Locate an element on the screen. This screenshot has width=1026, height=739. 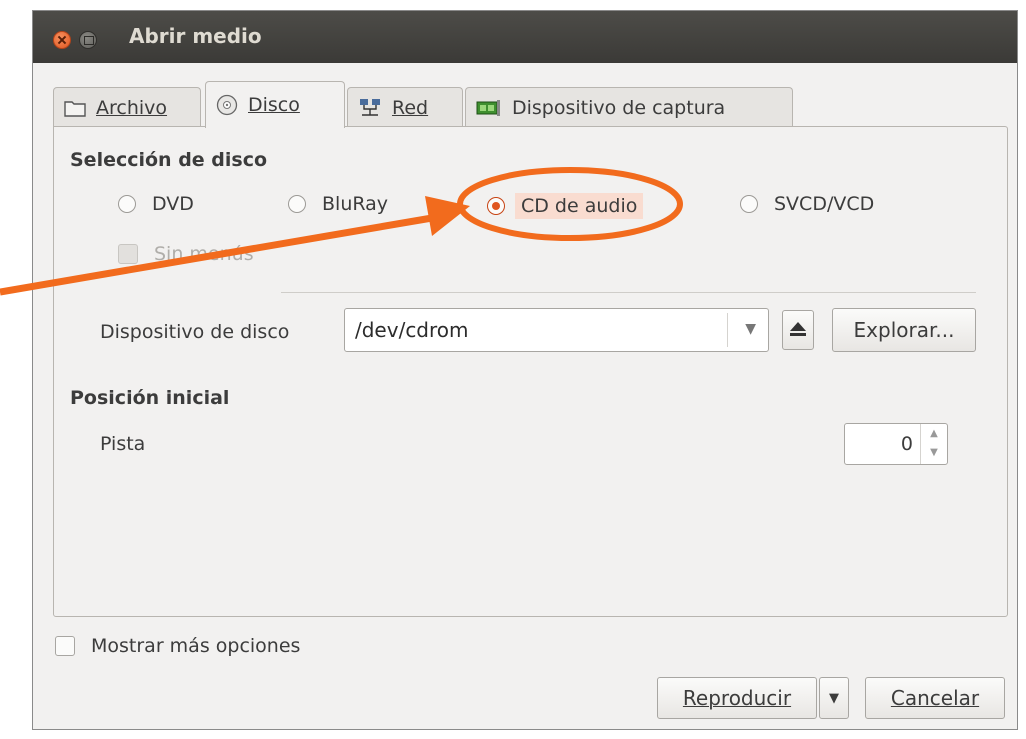
tab-disco: Disco is located at coordinates (275, 104).